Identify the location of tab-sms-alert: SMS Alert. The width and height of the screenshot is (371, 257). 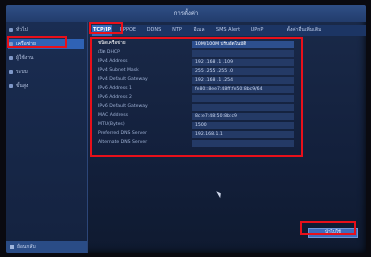
(228, 30).